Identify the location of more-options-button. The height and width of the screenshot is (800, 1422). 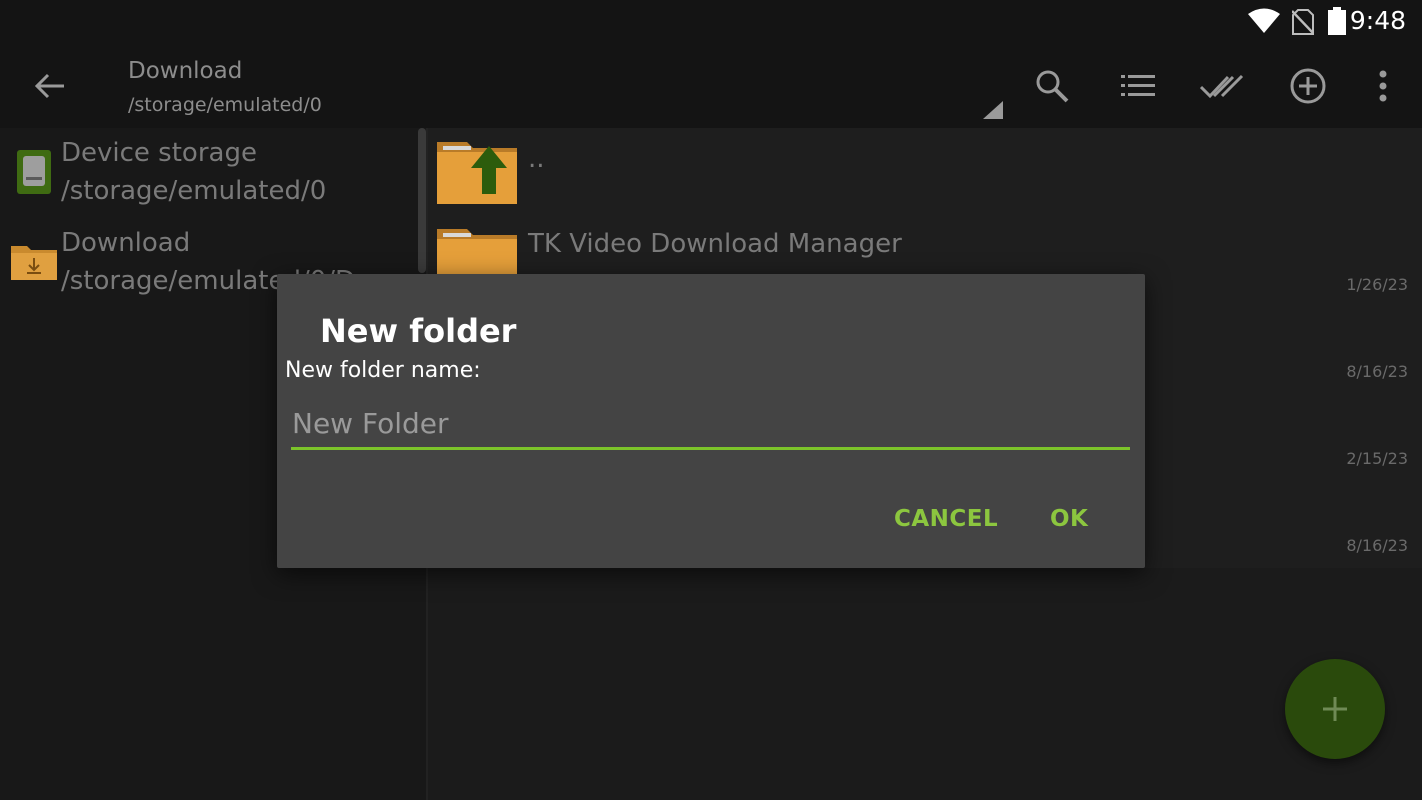
(1383, 86).